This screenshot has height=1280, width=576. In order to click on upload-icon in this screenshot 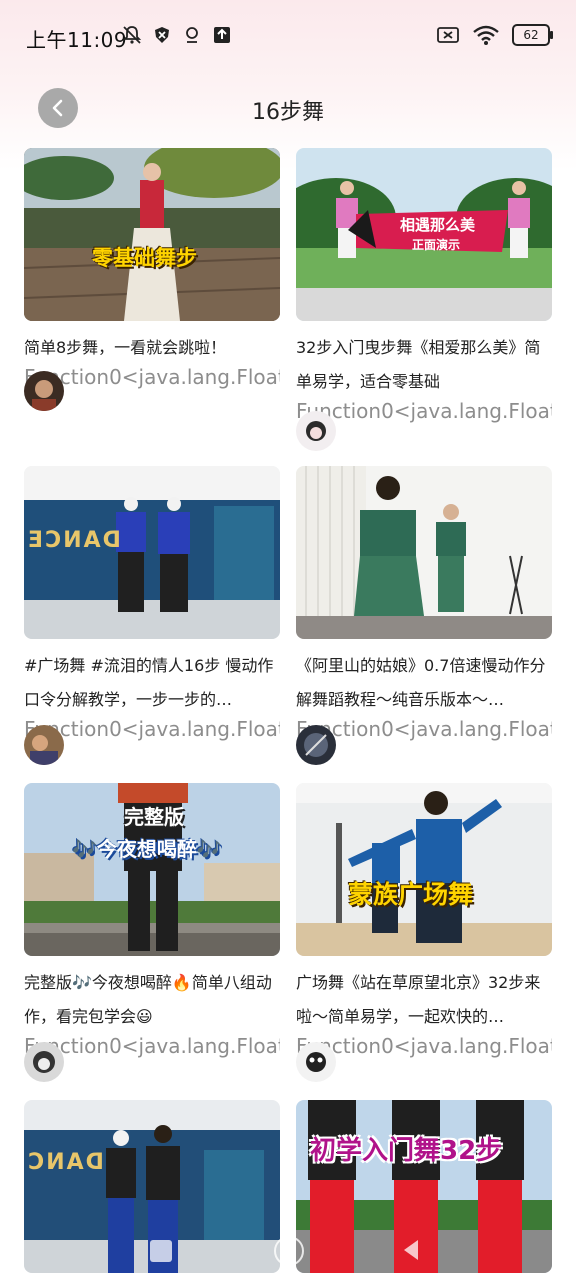, I will do `click(222, 35)`.